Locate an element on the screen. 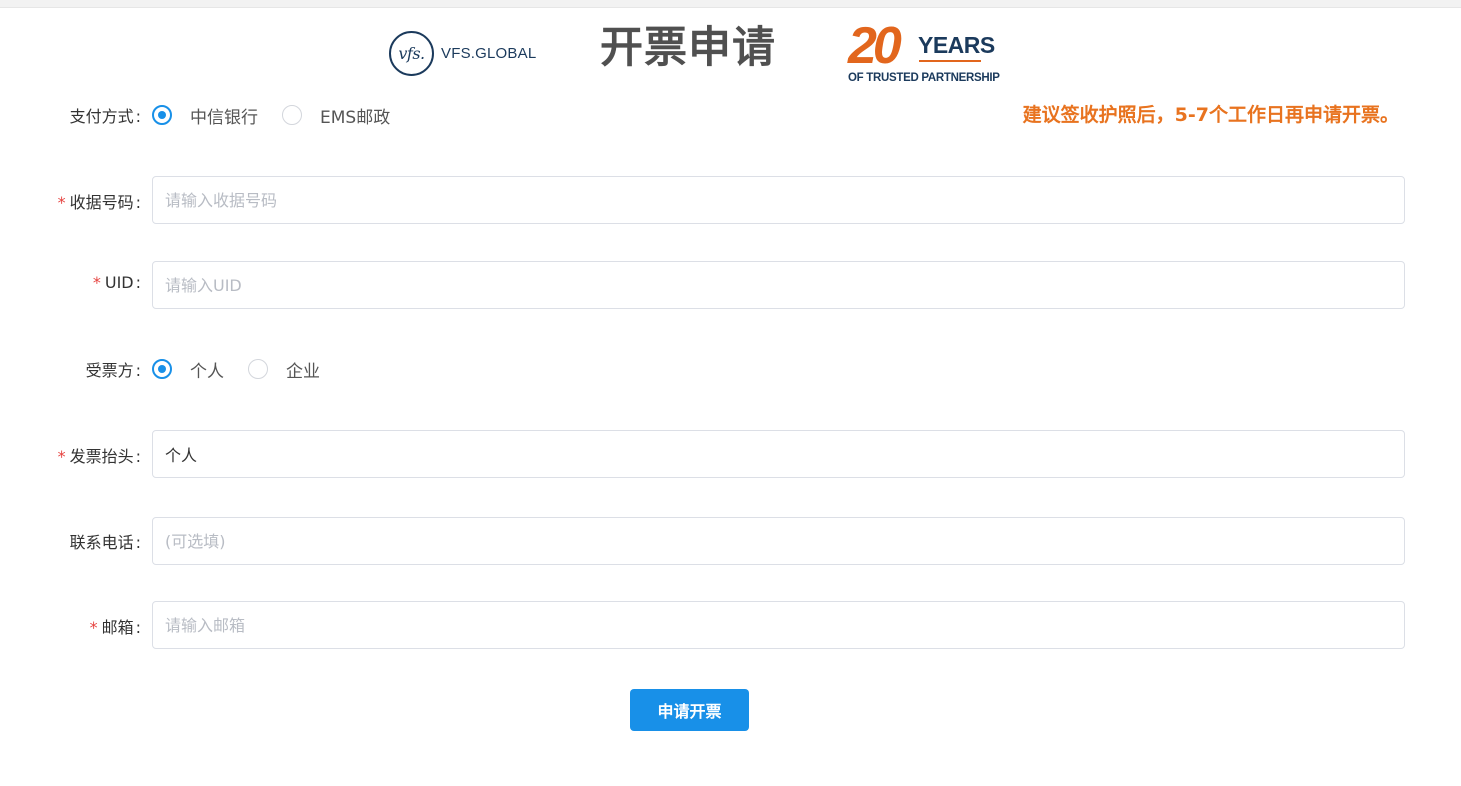 This screenshot has height=786, width=1461. page-title: 开票申请 is located at coordinates (688, 48).